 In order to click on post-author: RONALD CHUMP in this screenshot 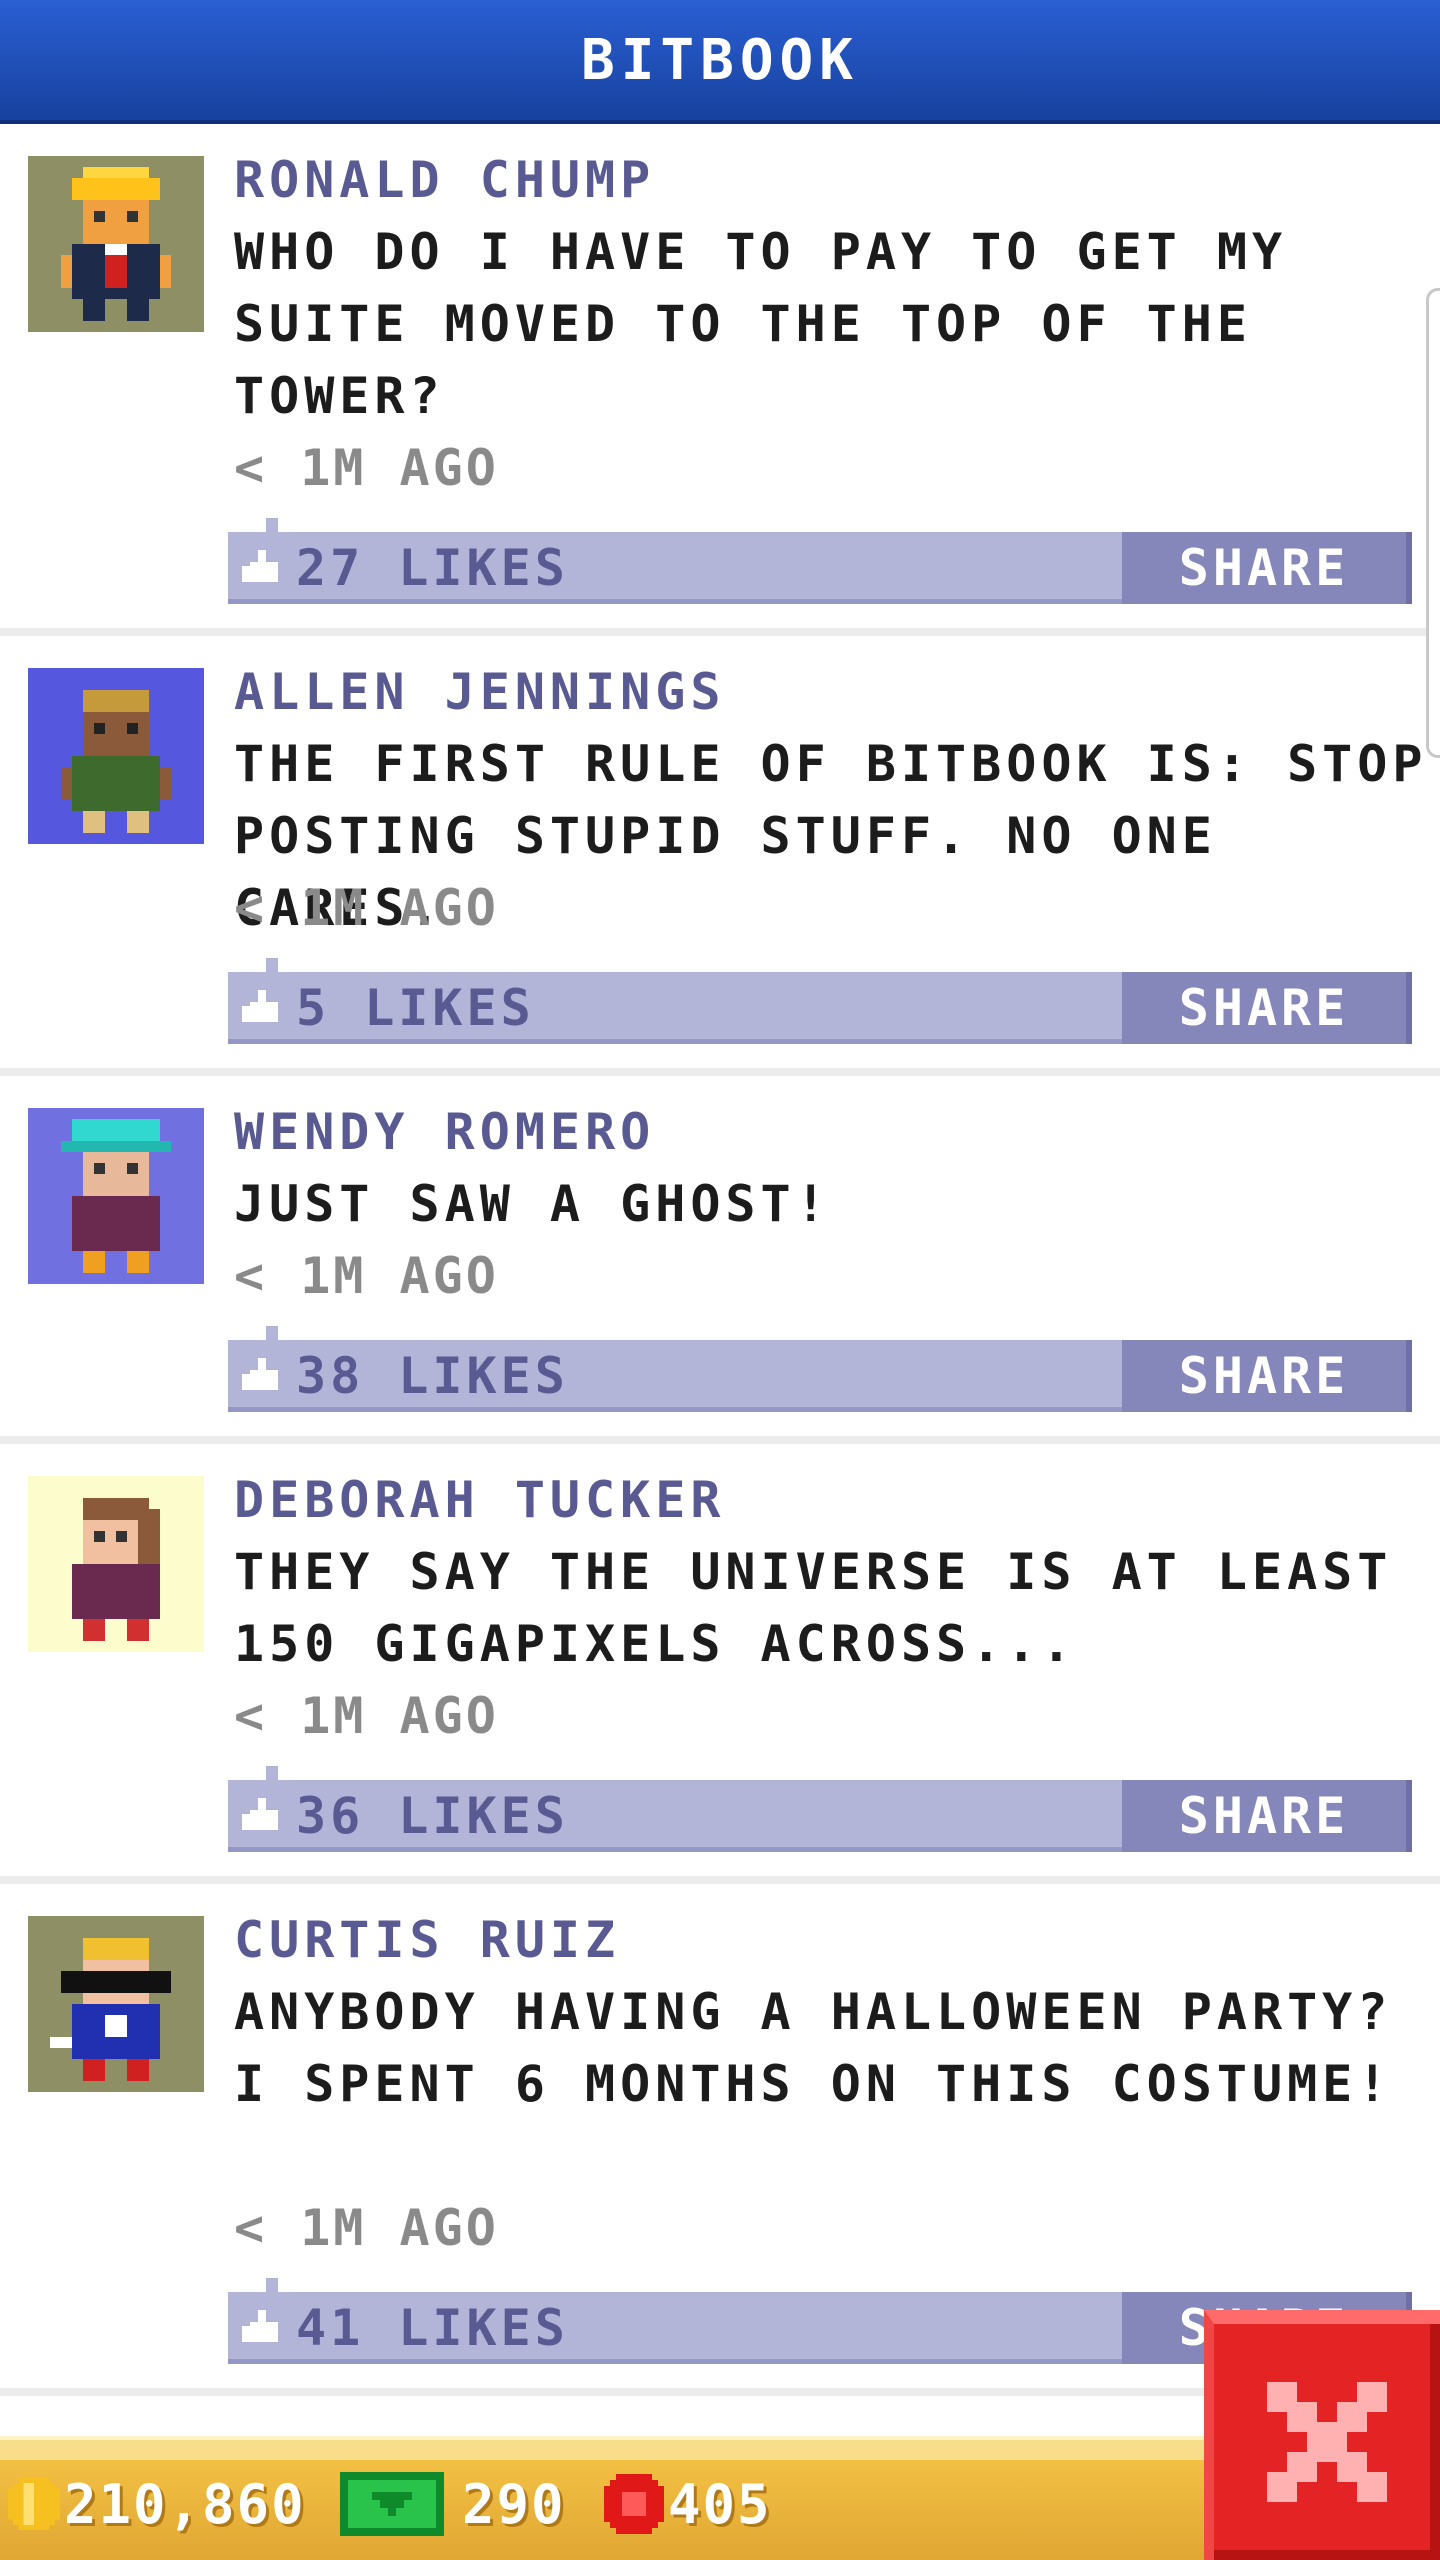, I will do `click(444, 180)`.